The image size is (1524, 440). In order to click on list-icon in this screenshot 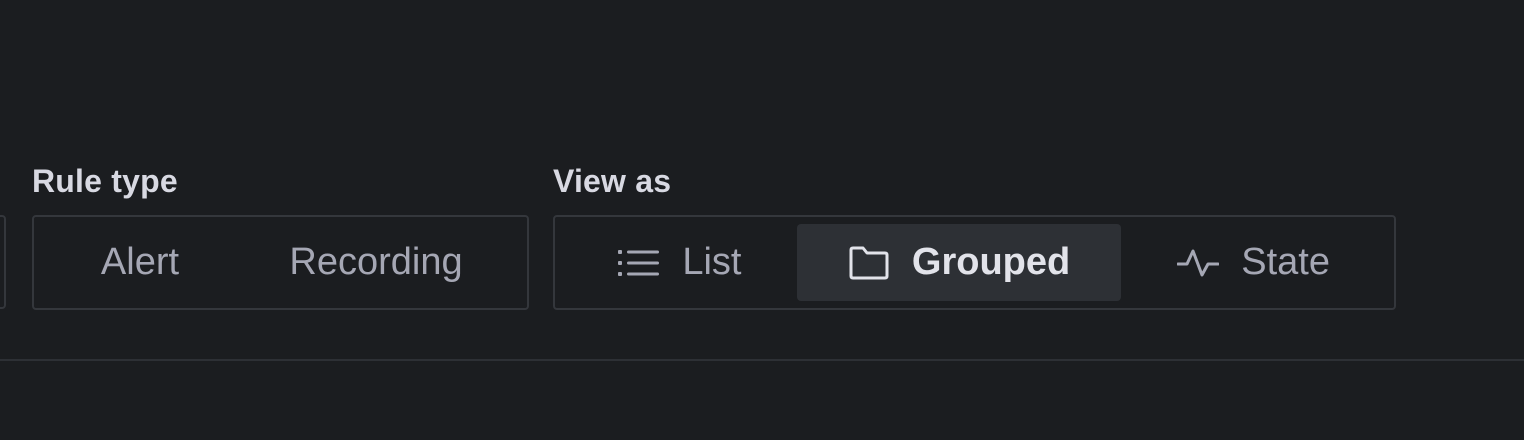, I will do `click(639, 263)`.